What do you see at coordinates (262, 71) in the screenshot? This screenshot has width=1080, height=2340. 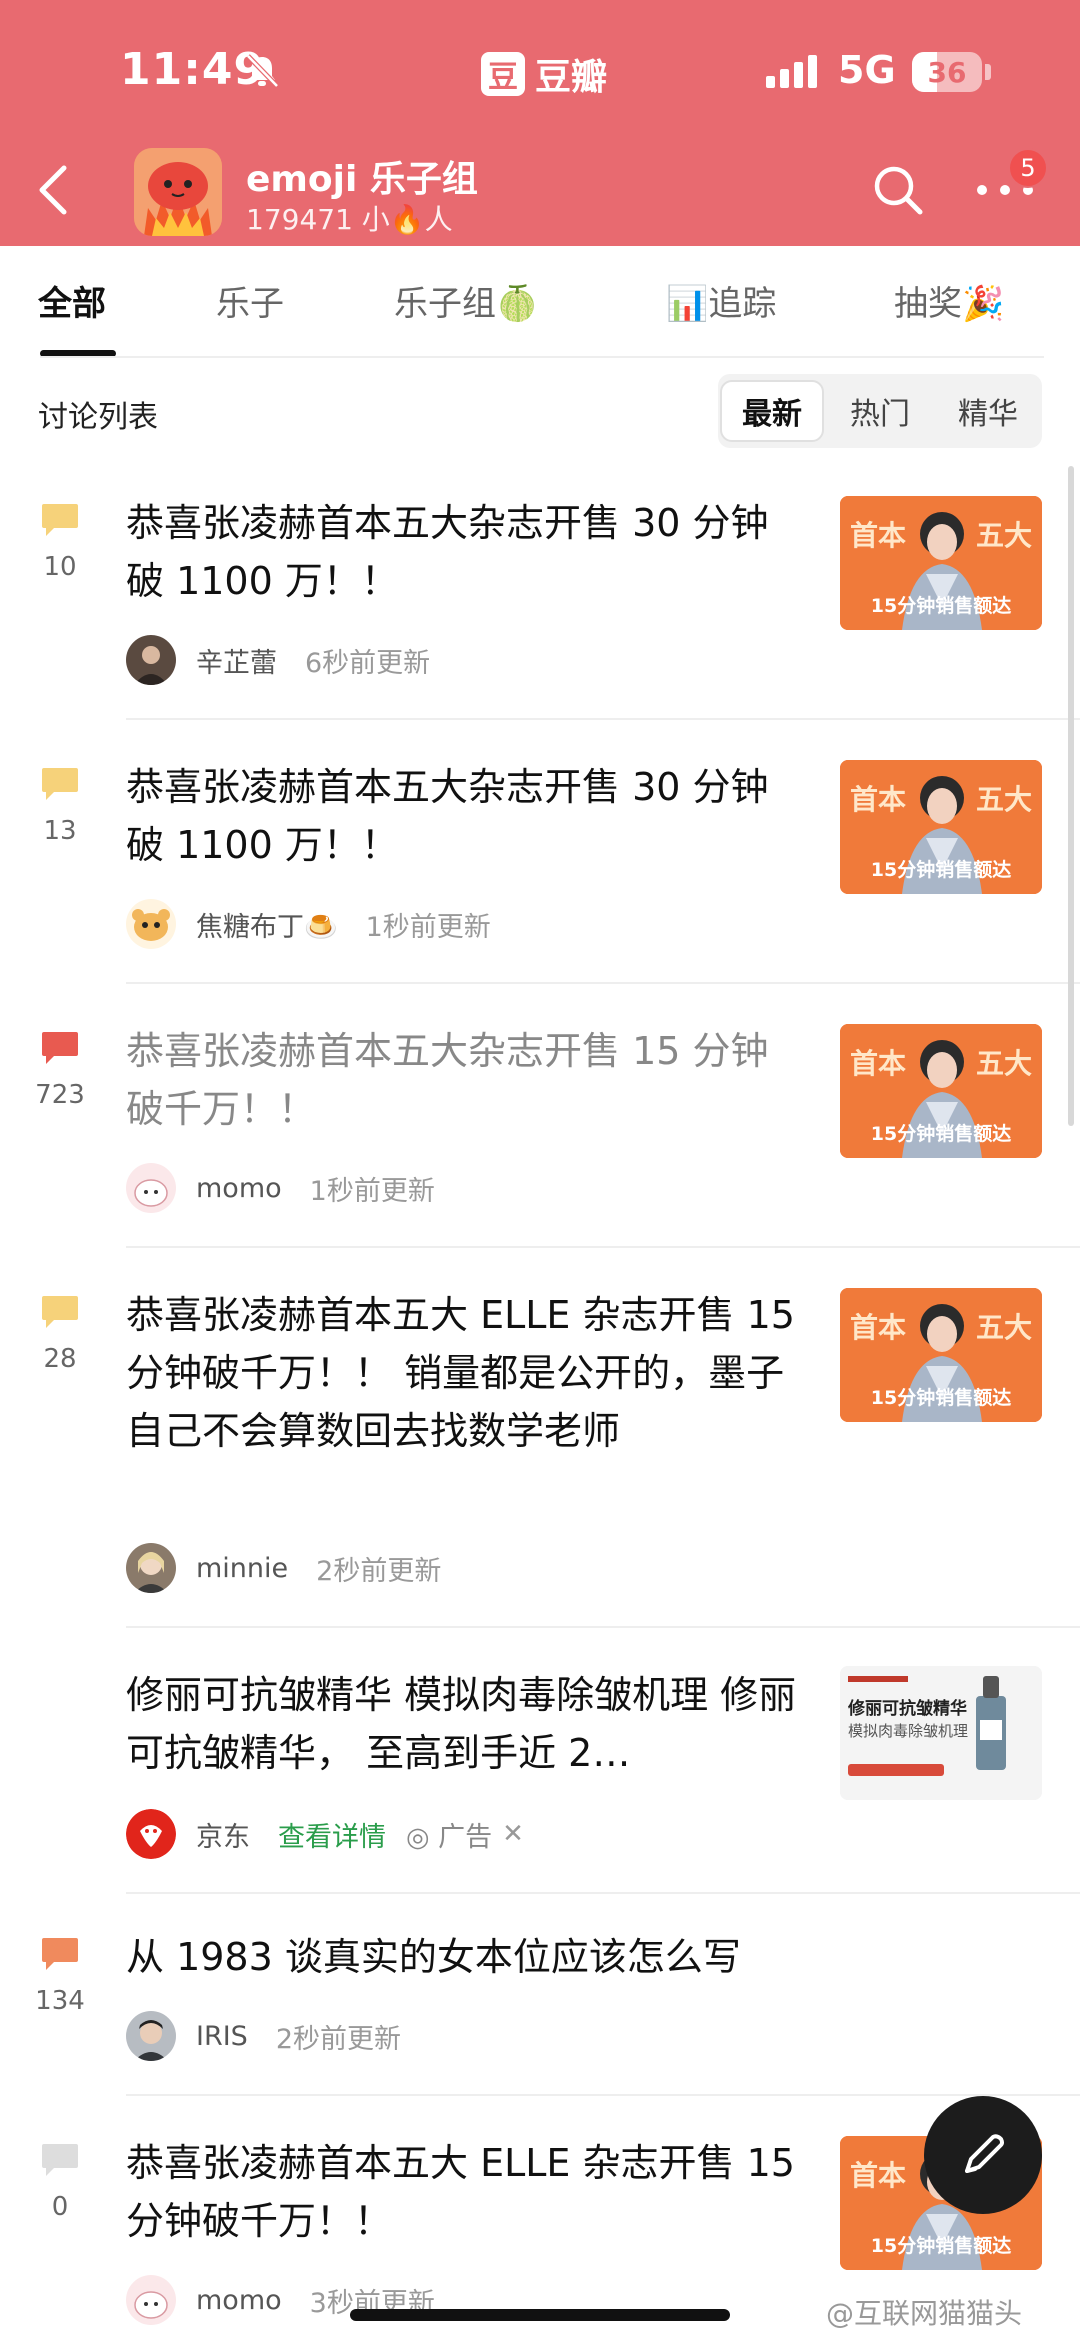 I see `bell-muted-icon` at bounding box center [262, 71].